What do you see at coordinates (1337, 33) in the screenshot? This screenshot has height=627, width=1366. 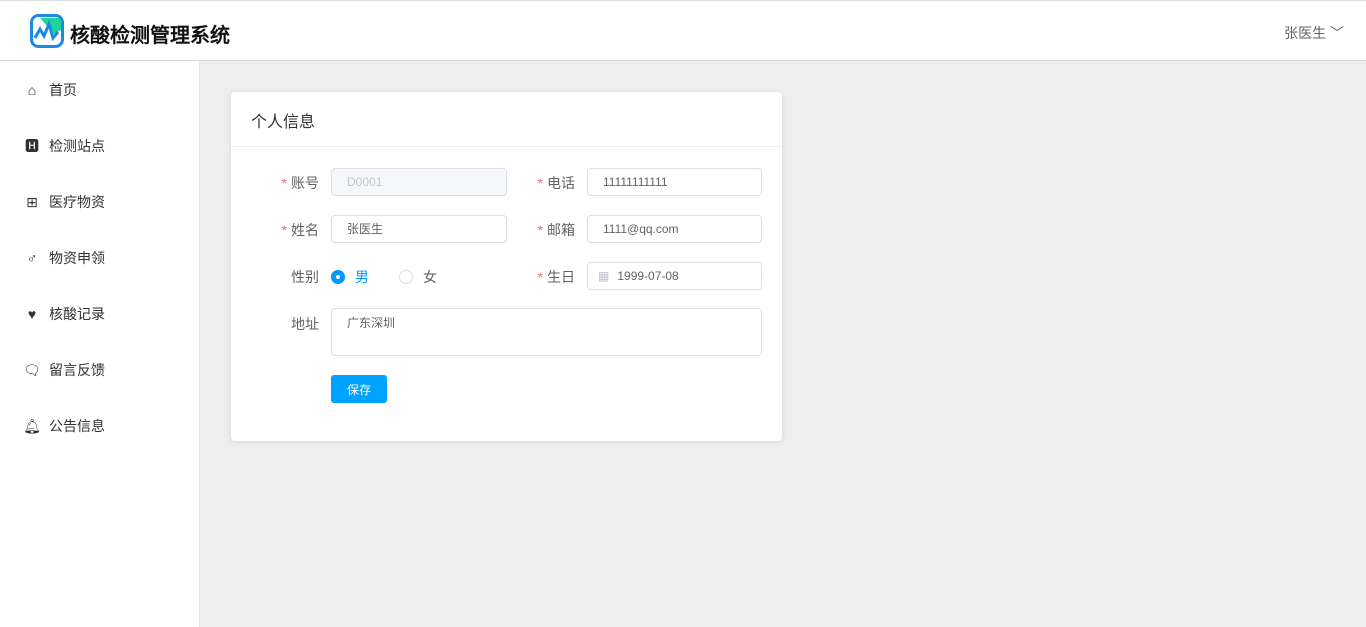 I see `chevron-down-icon: ﹀` at bounding box center [1337, 33].